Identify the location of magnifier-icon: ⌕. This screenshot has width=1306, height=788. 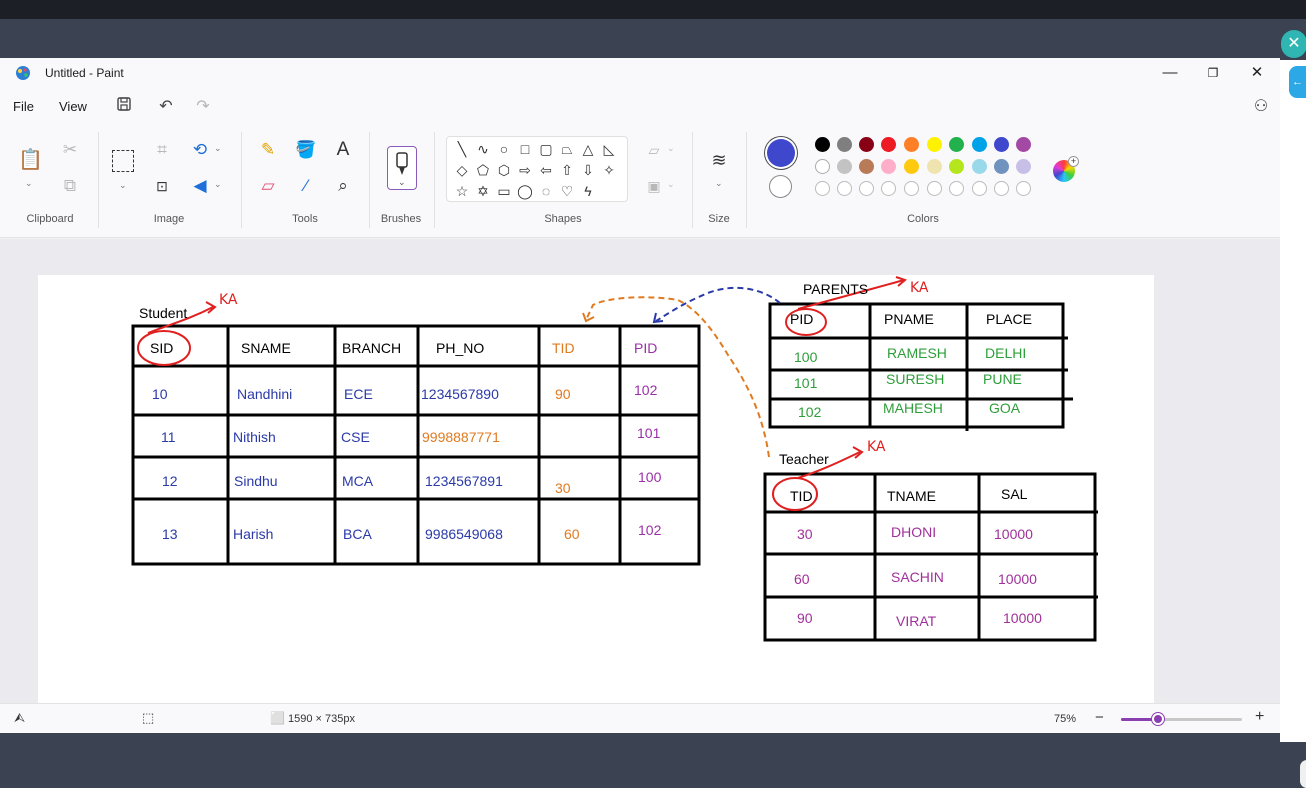
(343, 186).